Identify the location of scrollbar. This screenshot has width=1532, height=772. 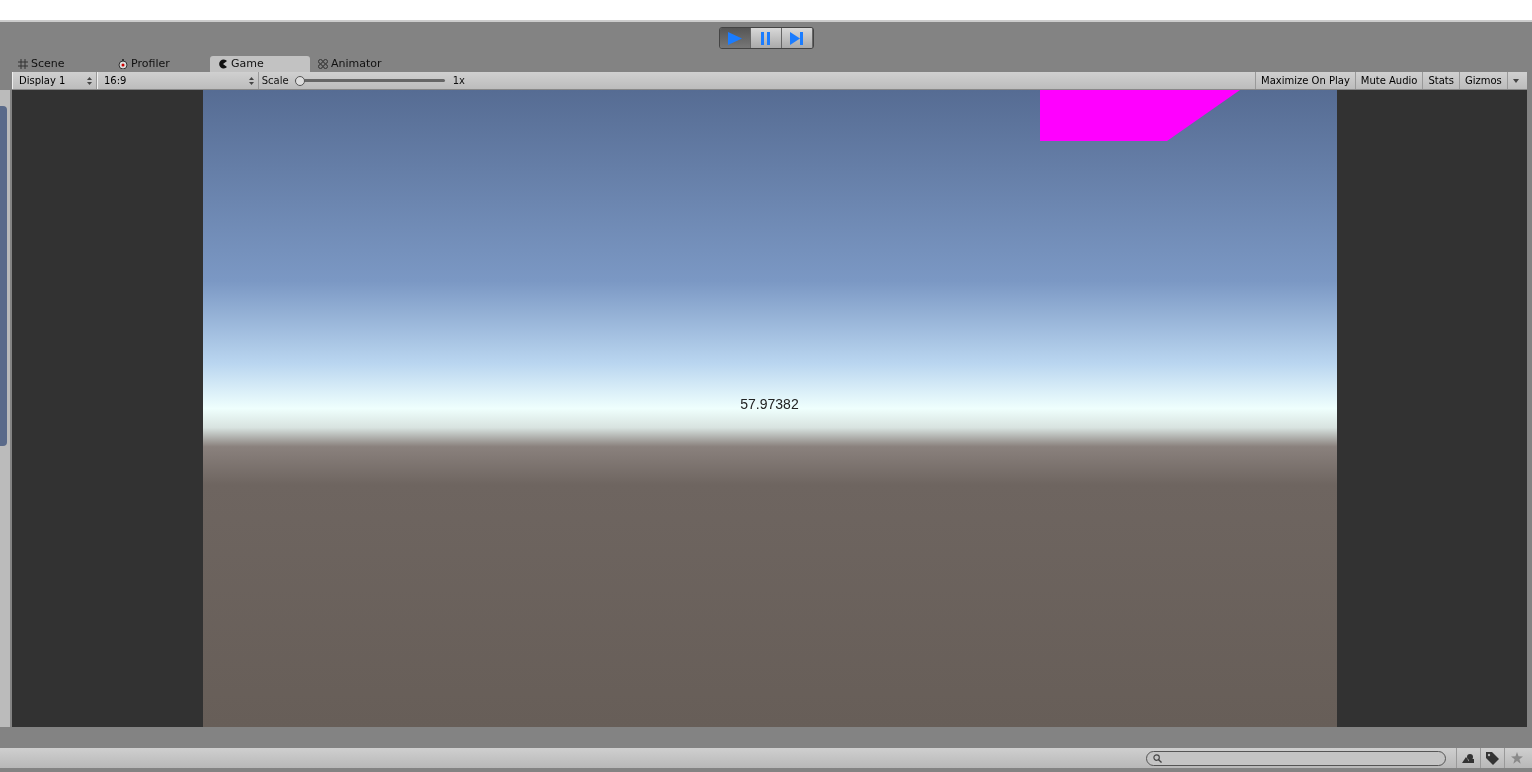
(5, 408).